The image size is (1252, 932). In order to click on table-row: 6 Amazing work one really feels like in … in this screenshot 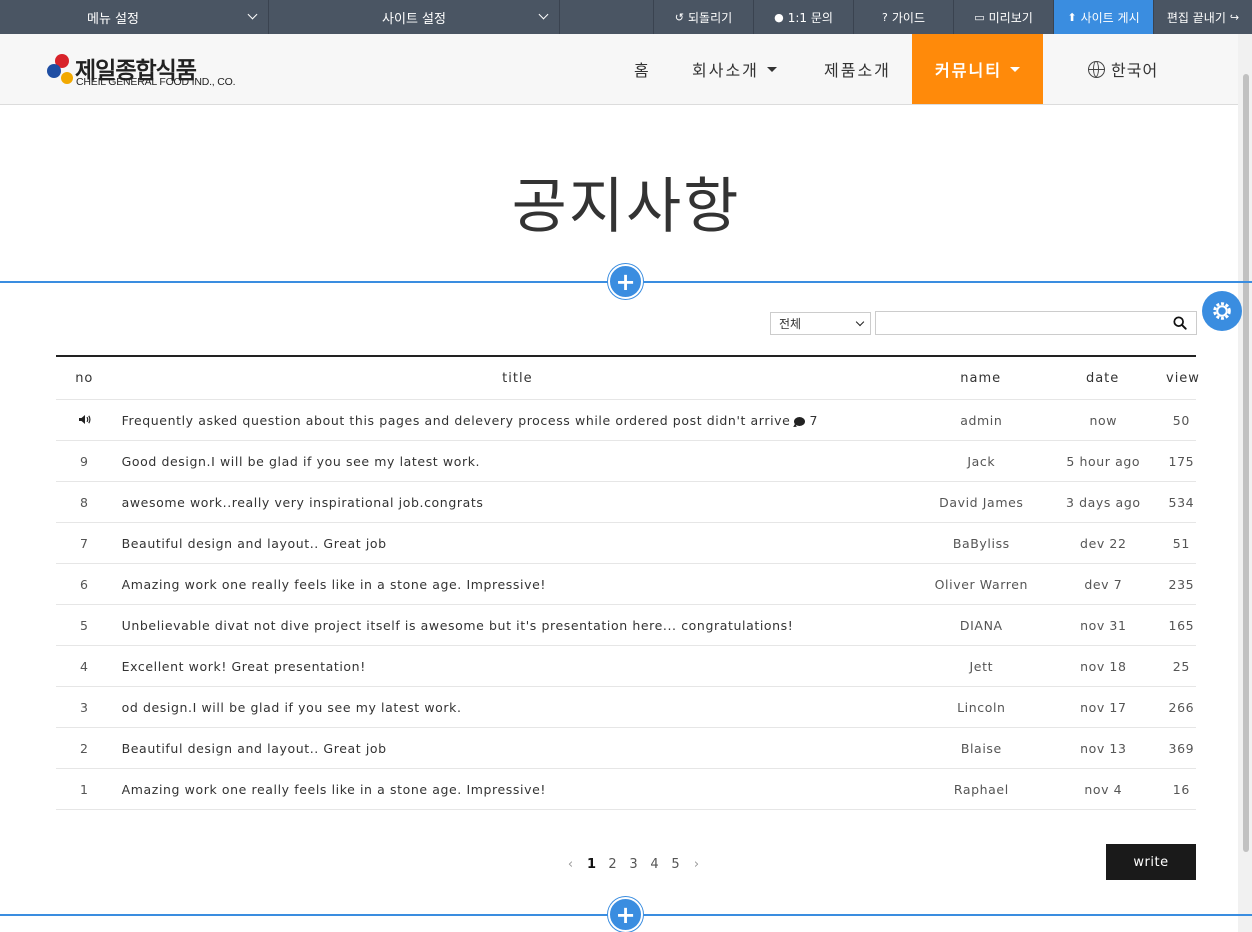, I will do `click(626, 584)`.